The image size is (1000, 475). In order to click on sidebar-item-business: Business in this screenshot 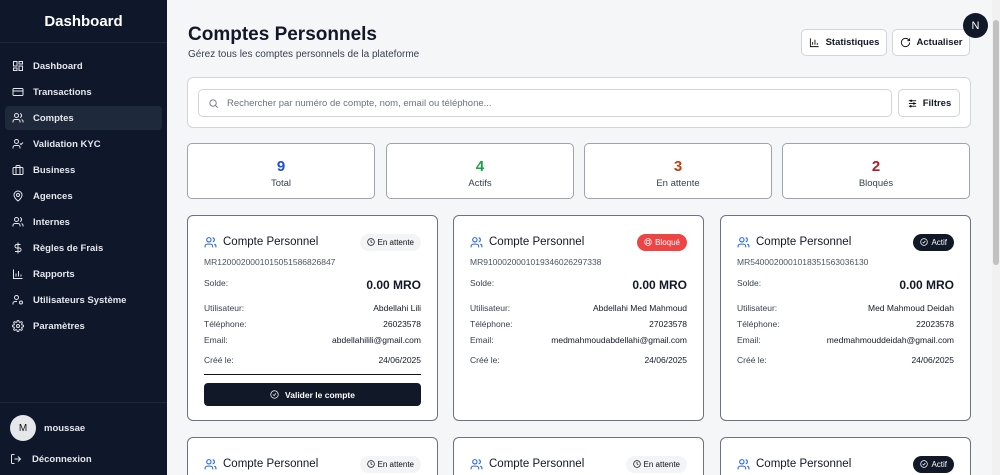, I will do `click(83, 170)`.